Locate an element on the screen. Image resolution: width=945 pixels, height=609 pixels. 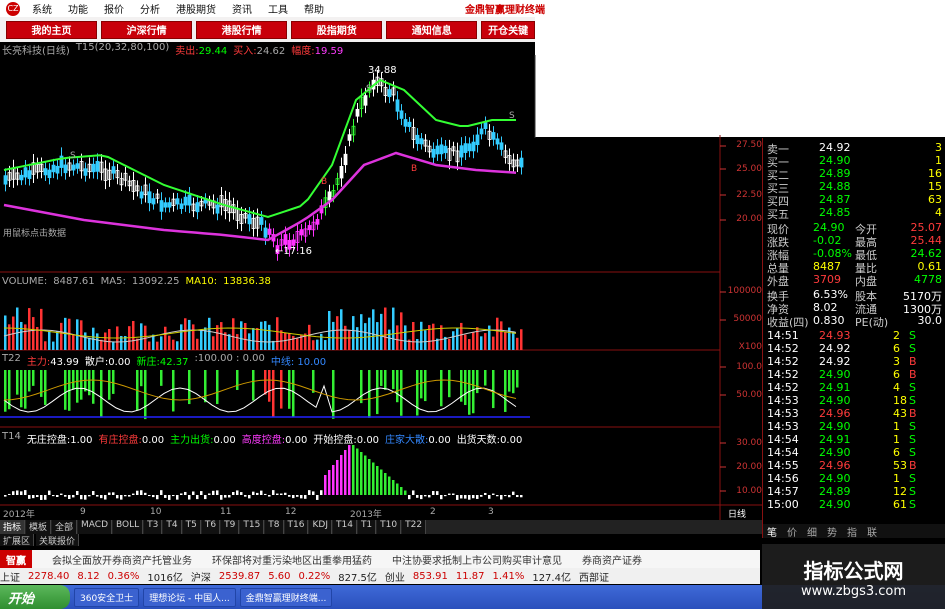
quote-tab: 笔 is located at coordinates (772, 531).